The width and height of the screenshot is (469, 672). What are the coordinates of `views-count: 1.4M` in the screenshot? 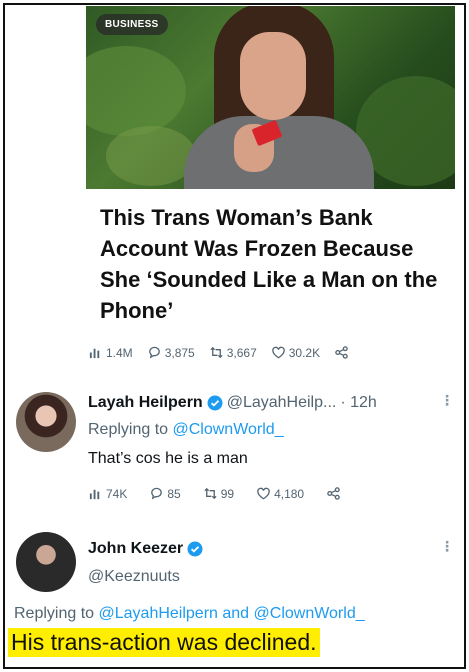 It's located at (119, 352).